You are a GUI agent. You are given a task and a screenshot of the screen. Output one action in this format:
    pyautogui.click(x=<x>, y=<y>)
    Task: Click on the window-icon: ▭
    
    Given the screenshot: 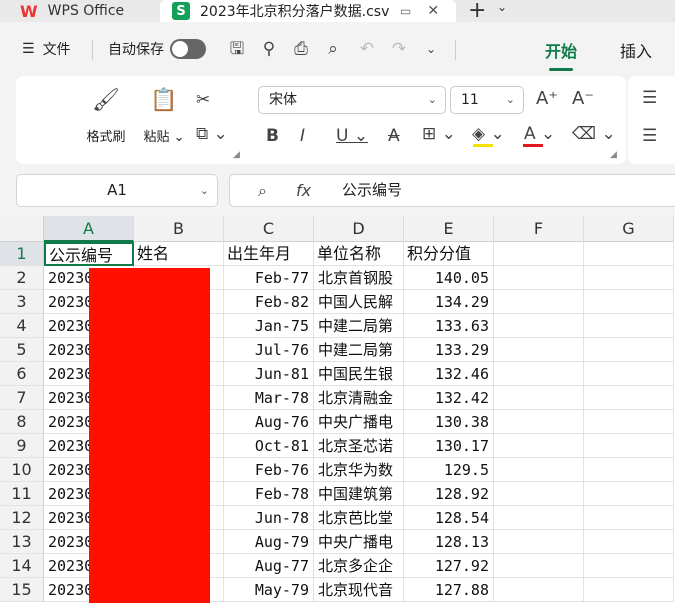 What is the action you would take?
    pyautogui.click(x=405, y=11)
    